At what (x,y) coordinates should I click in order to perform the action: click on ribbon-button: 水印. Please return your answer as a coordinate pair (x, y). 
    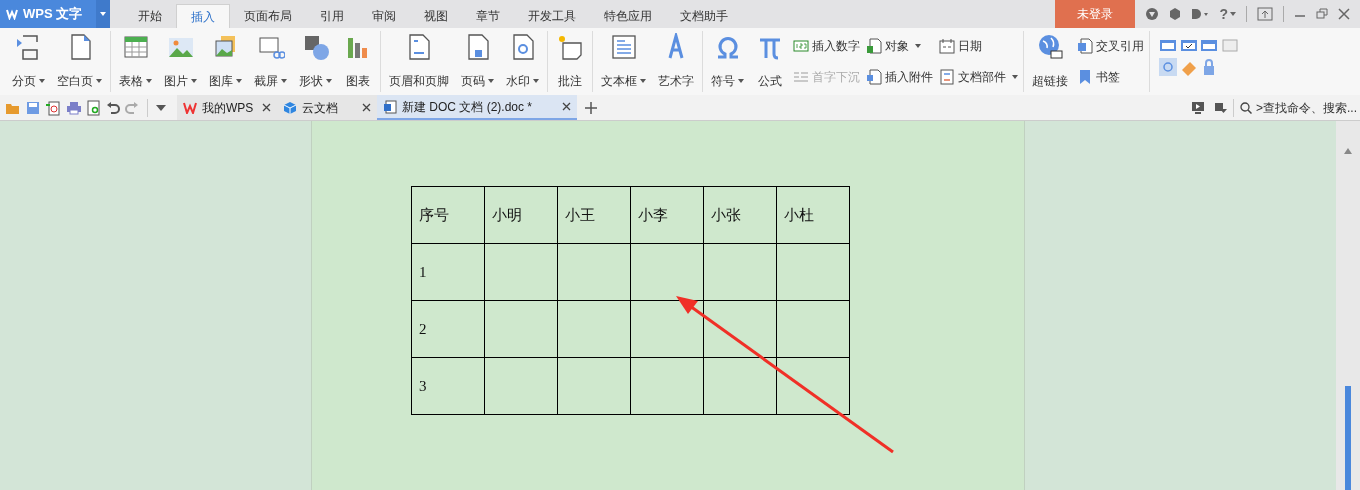
    Looking at the image, I should click on (522, 61).